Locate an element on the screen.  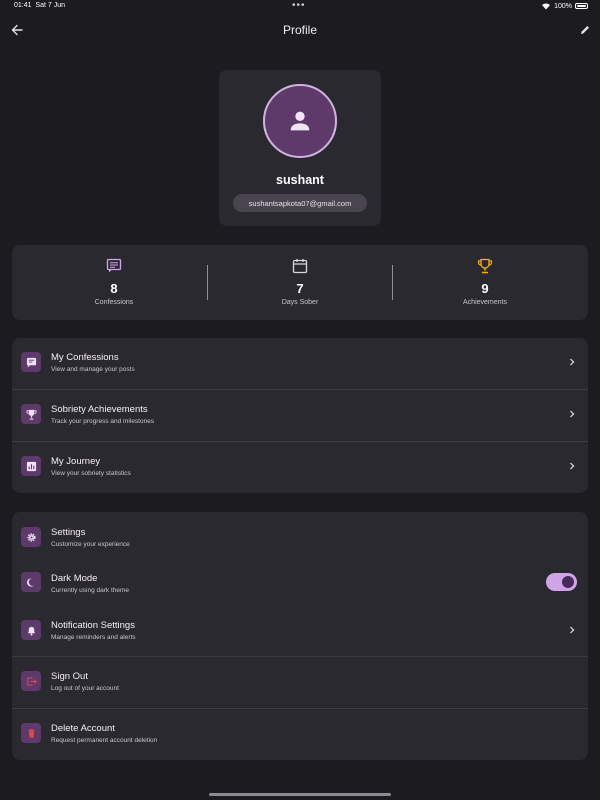
item-subtitle: Manage reminders and alerts is located at coordinates (93, 637).